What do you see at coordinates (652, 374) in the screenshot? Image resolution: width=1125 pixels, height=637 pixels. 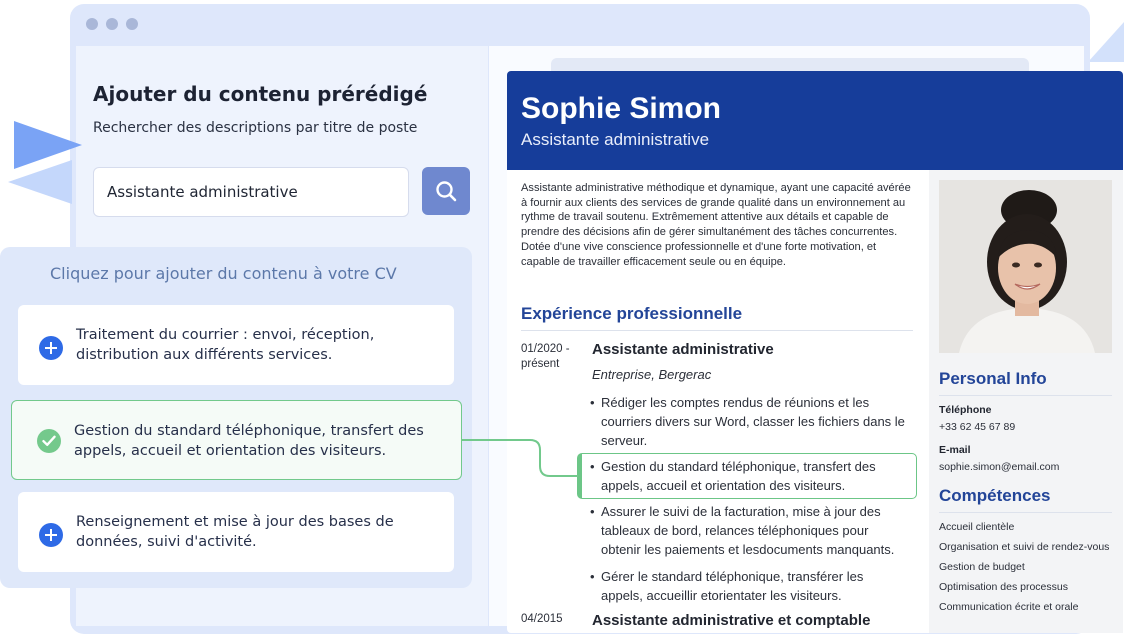 I see `job-company: Entreprise, Bergerac` at bounding box center [652, 374].